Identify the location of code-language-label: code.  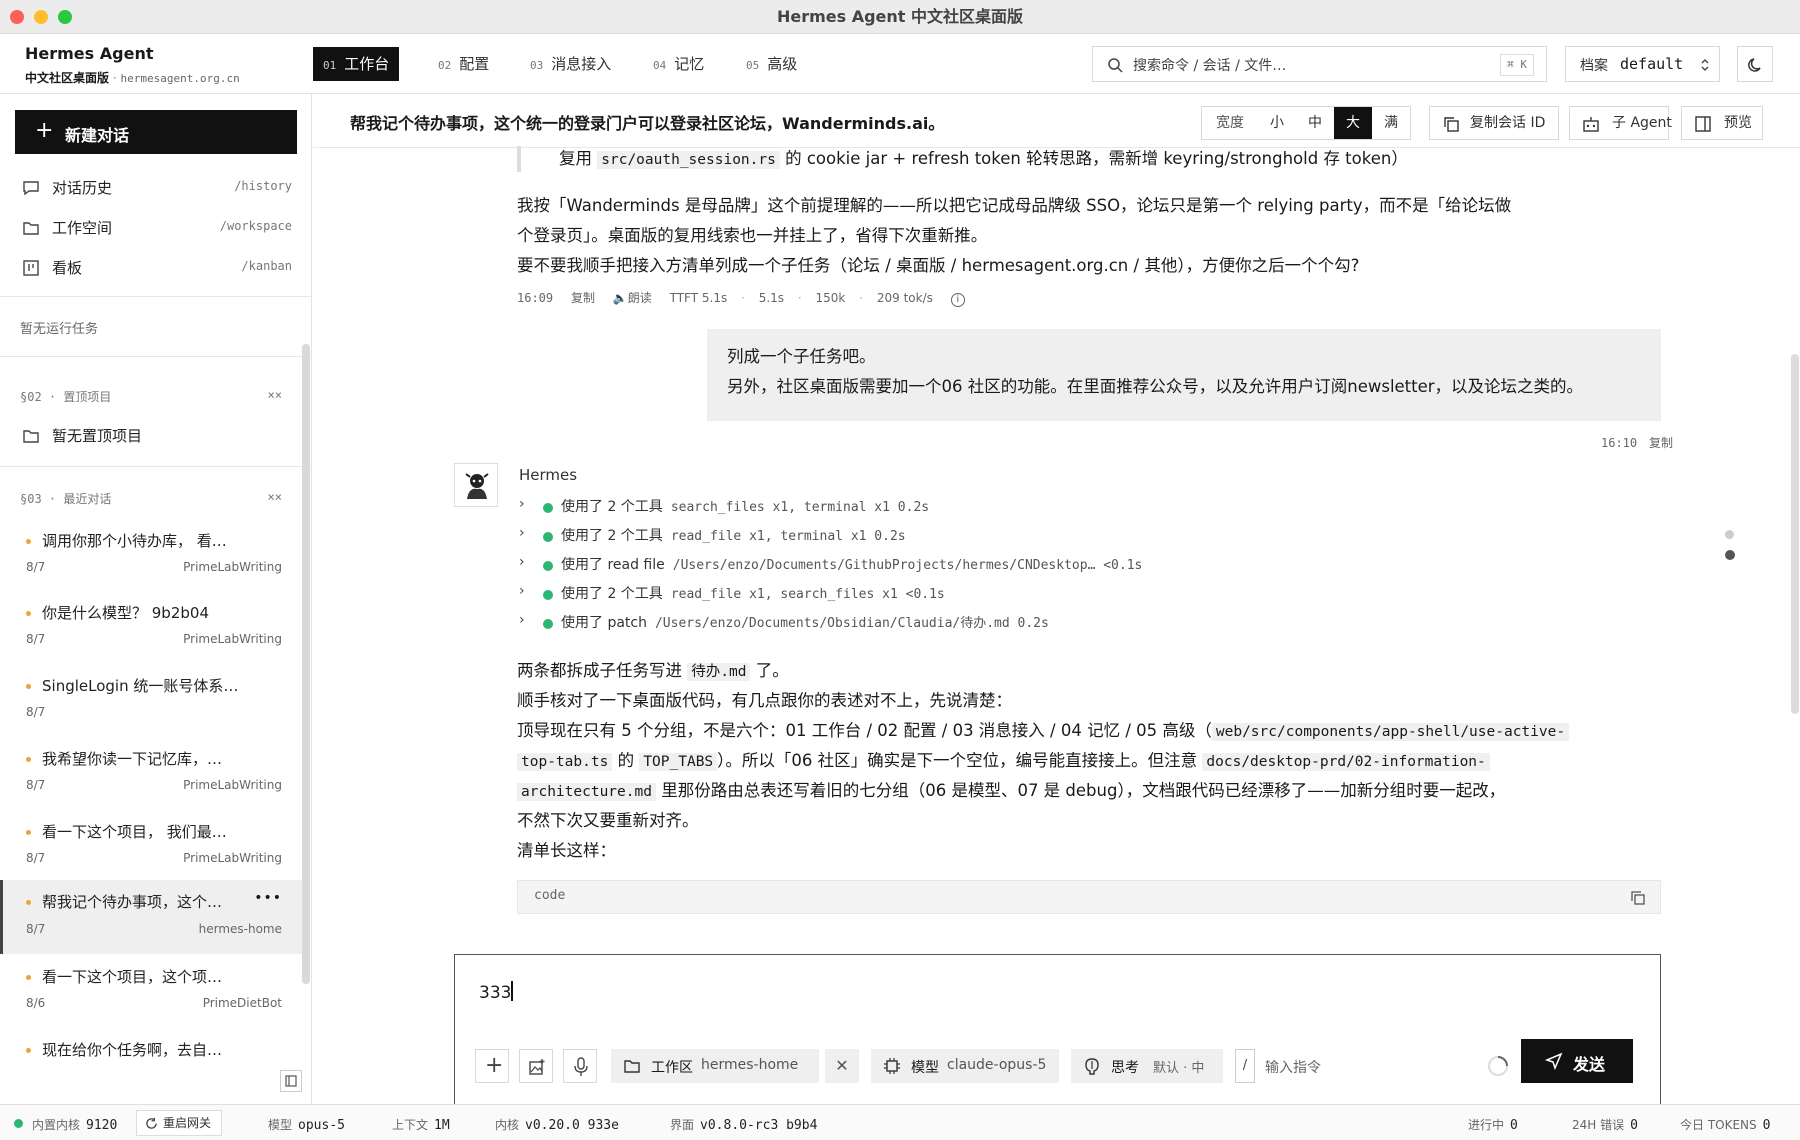
(550, 895).